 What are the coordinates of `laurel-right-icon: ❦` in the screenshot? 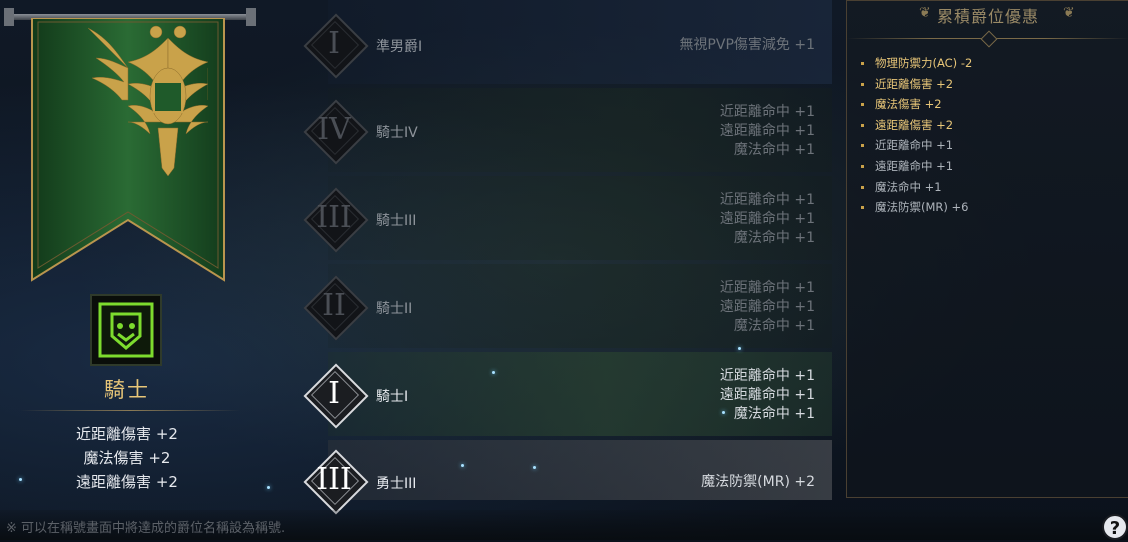 It's located at (1069, 13).